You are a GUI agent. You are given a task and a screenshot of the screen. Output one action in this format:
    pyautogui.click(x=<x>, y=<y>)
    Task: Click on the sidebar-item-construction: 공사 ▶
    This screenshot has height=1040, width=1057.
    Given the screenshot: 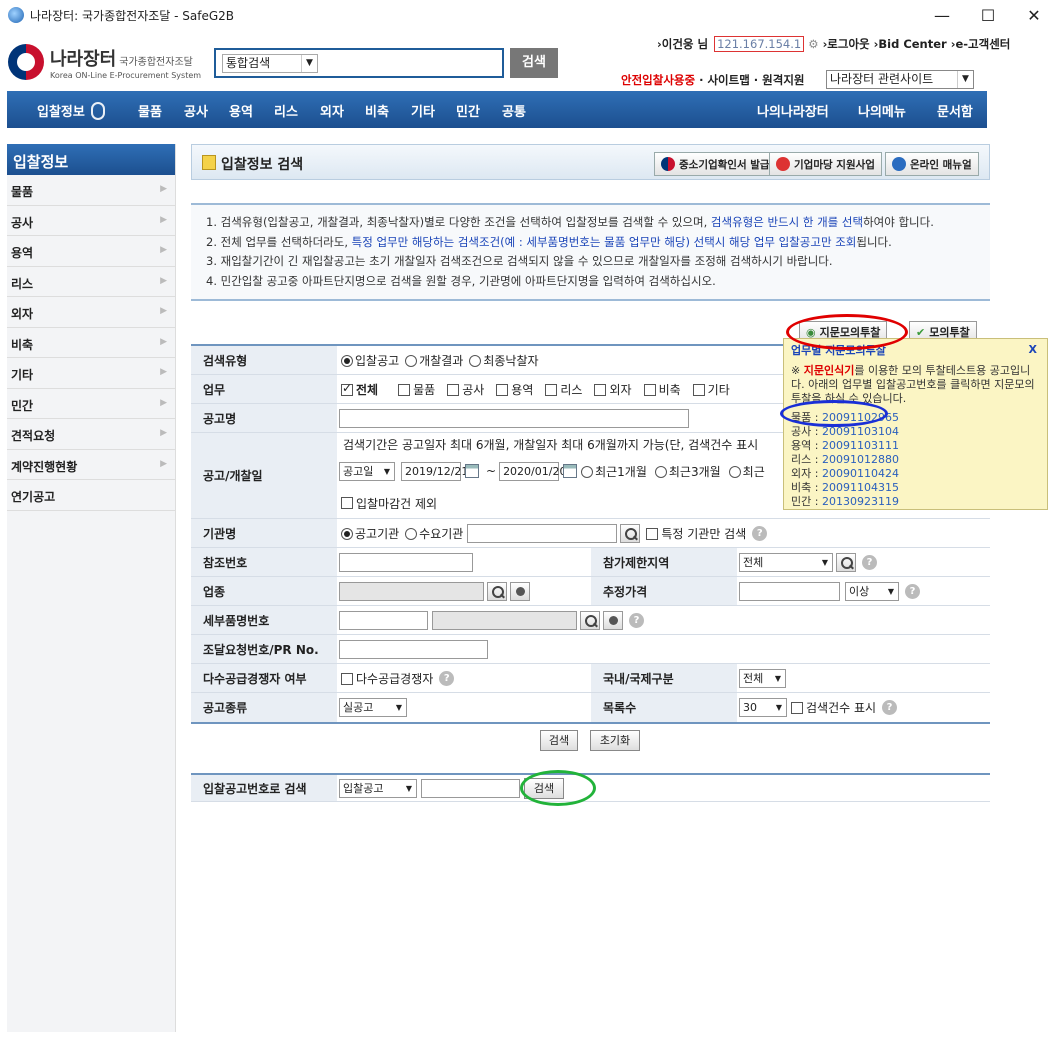 What is the action you would take?
    pyautogui.click(x=91, y=221)
    